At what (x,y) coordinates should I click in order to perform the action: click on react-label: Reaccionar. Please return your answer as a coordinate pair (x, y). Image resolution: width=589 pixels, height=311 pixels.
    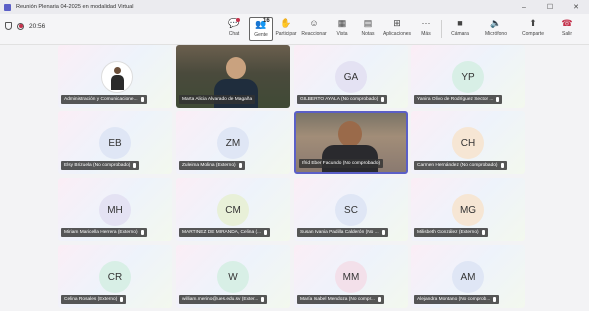
    Looking at the image, I should click on (314, 34).